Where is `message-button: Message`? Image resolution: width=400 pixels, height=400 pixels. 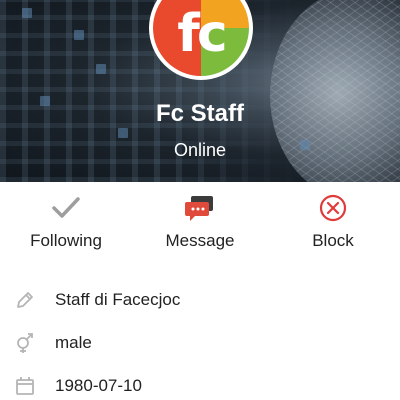
message-button: Message is located at coordinates (200, 220).